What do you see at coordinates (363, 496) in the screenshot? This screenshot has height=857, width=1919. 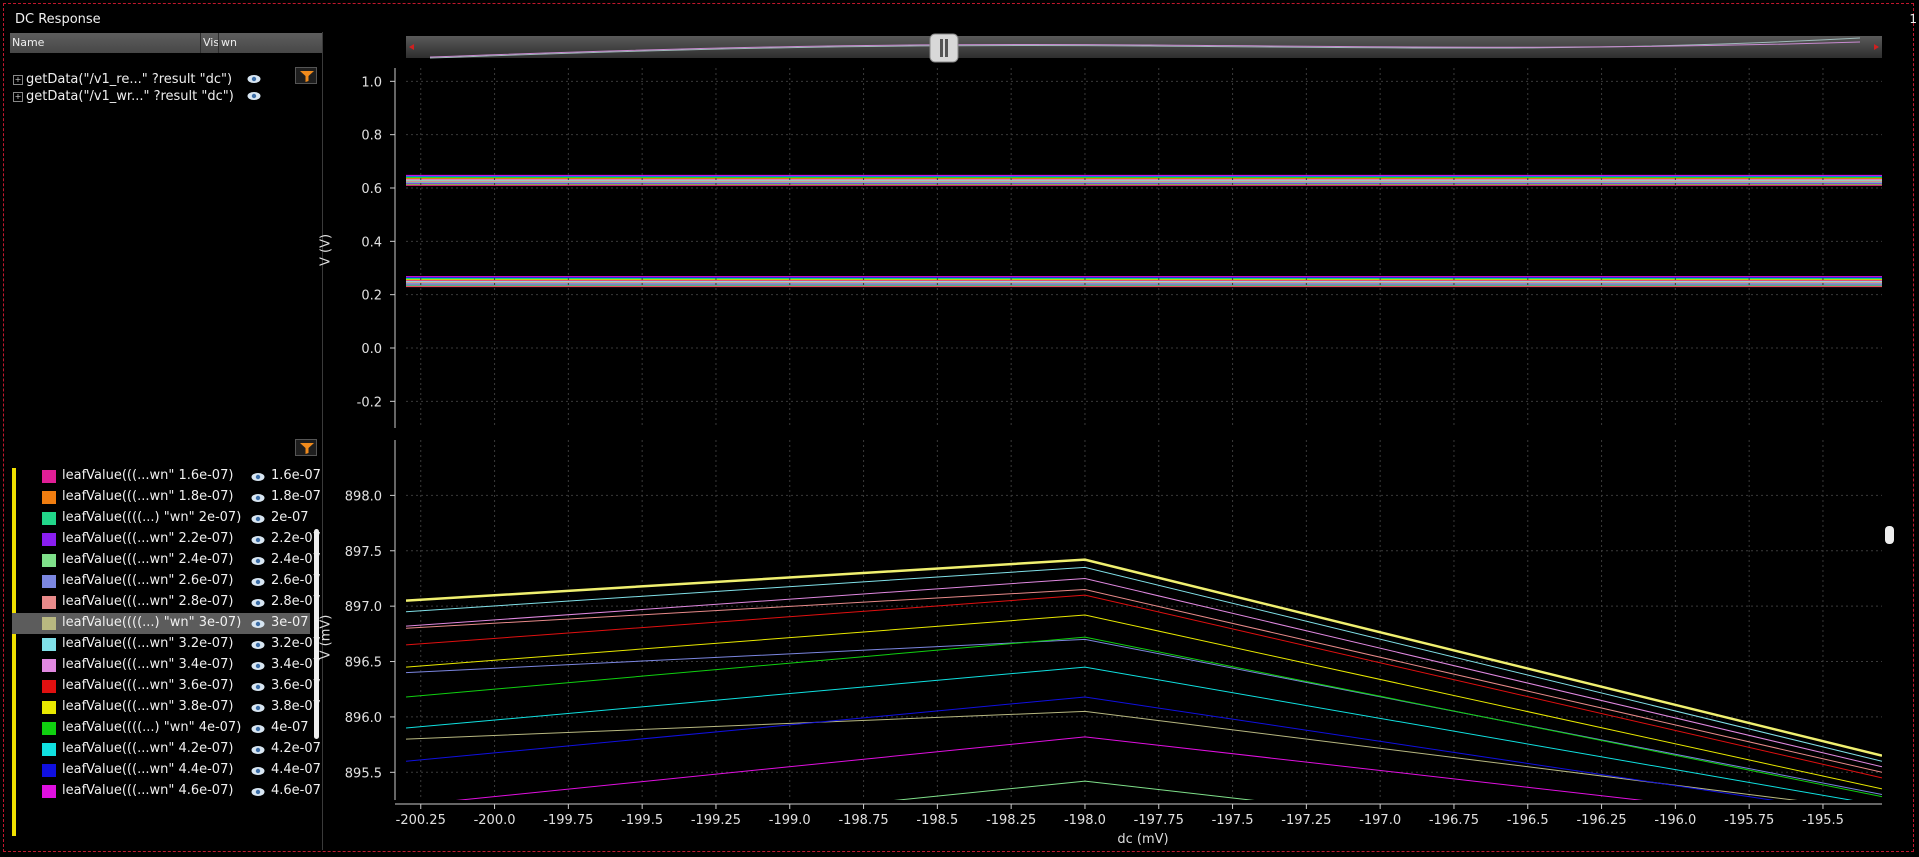 I see `y-tick-label: 898.0` at bounding box center [363, 496].